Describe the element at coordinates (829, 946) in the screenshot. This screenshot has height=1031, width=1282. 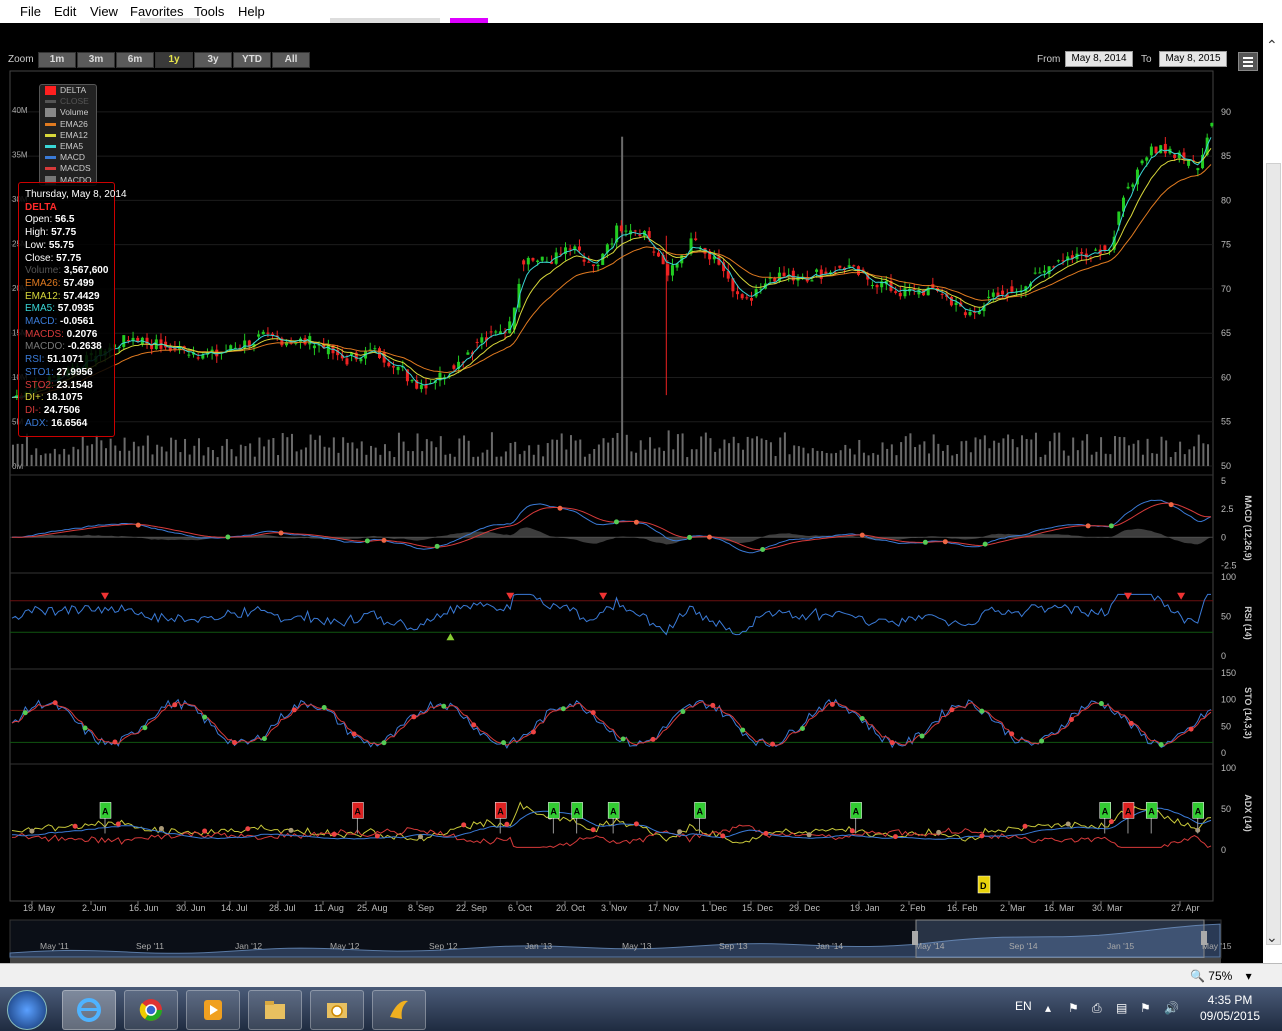
I see `navigator-label: Jan '14` at that location.